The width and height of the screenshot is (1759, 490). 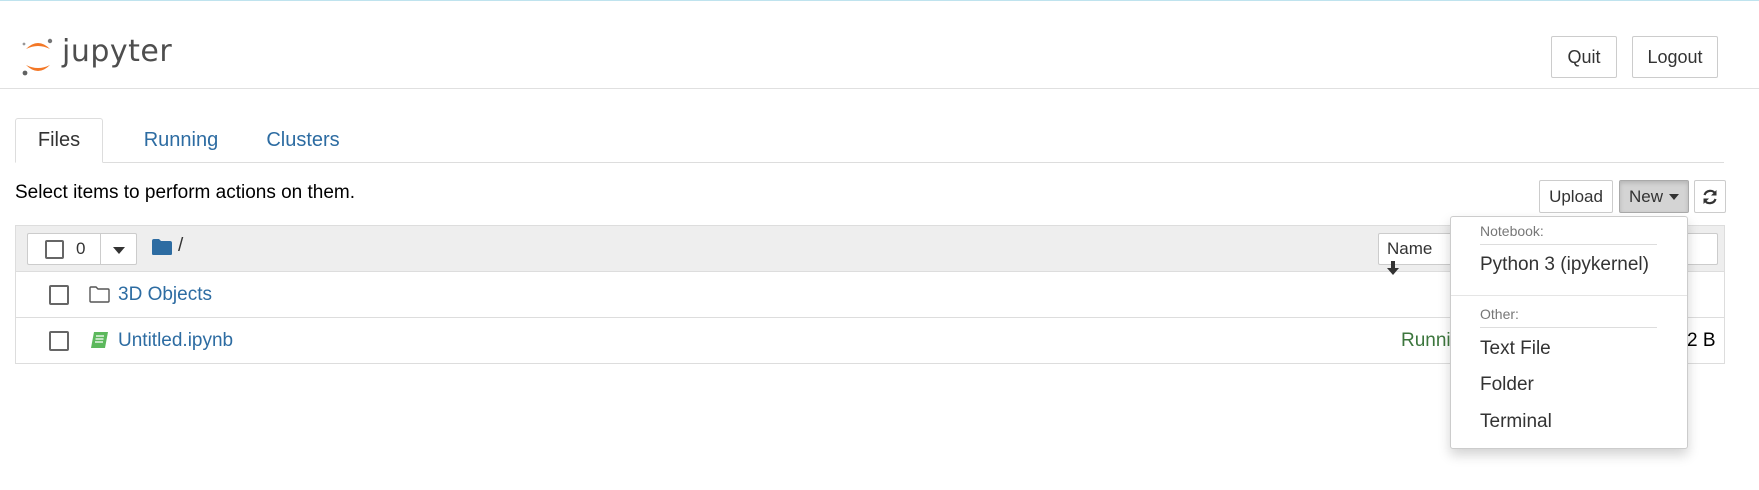 What do you see at coordinates (1410, 248) in the screenshot?
I see `sort-label: Name` at bounding box center [1410, 248].